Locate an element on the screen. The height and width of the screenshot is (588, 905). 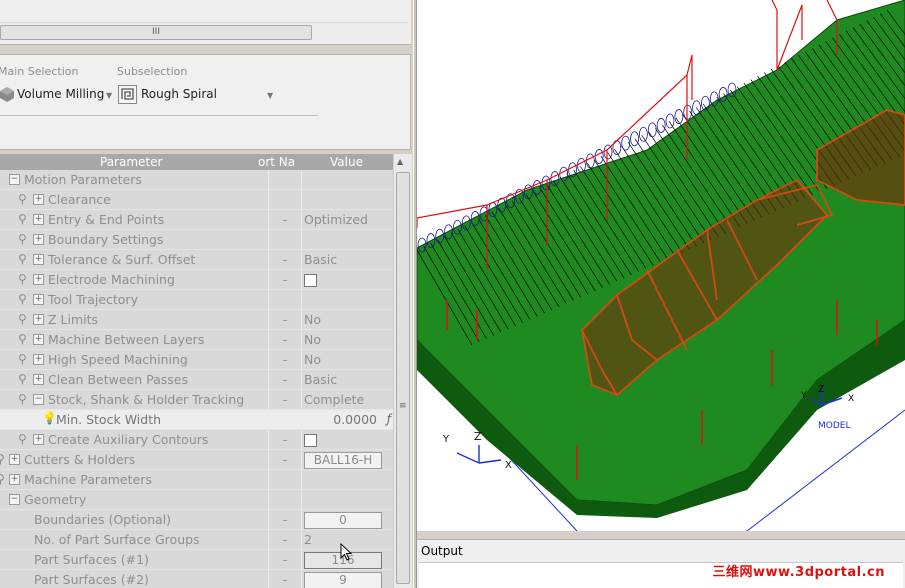
row-part-surface-groups: No. of Part Surface Groups - 2 is located at coordinates (196, 540).